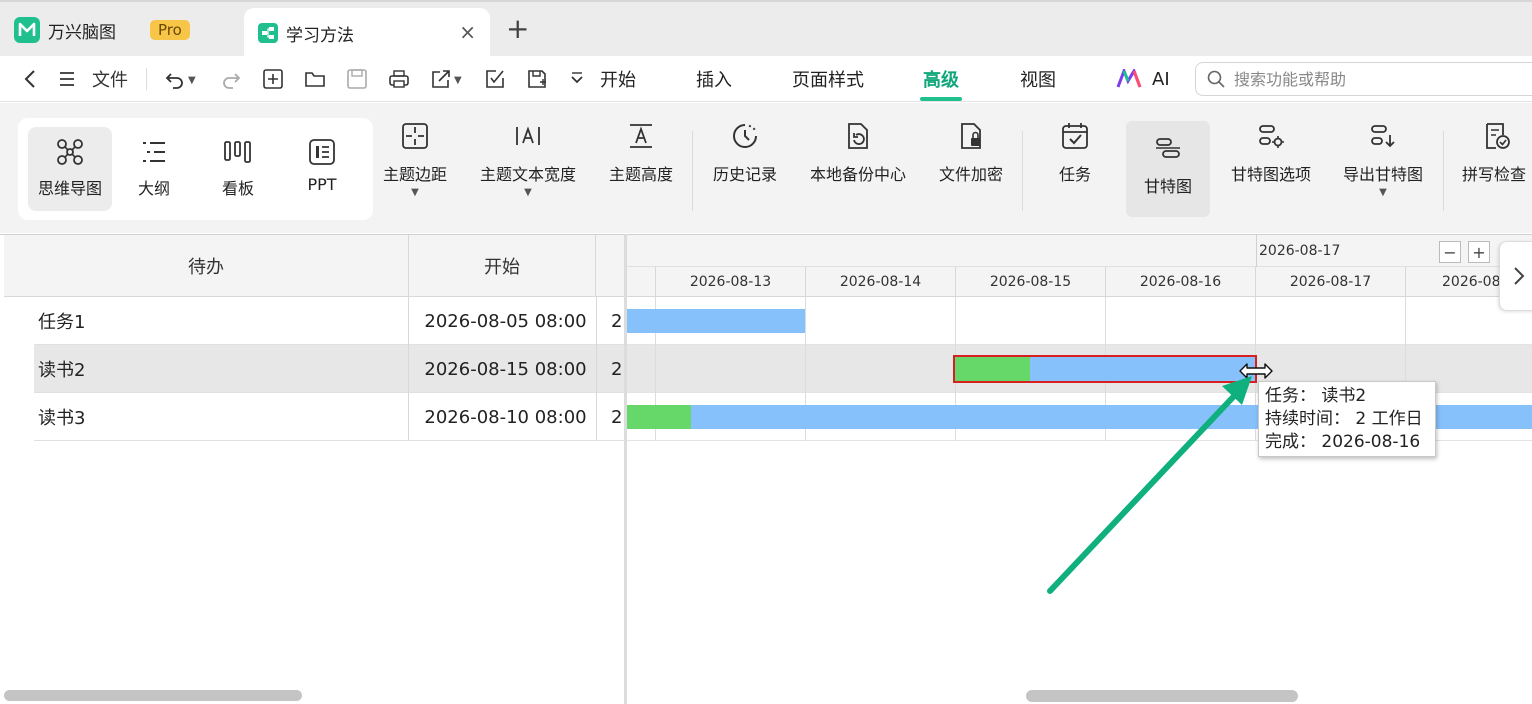  What do you see at coordinates (27, 30) in the screenshot?
I see `app-logo-icon` at bounding box center [27, 30].